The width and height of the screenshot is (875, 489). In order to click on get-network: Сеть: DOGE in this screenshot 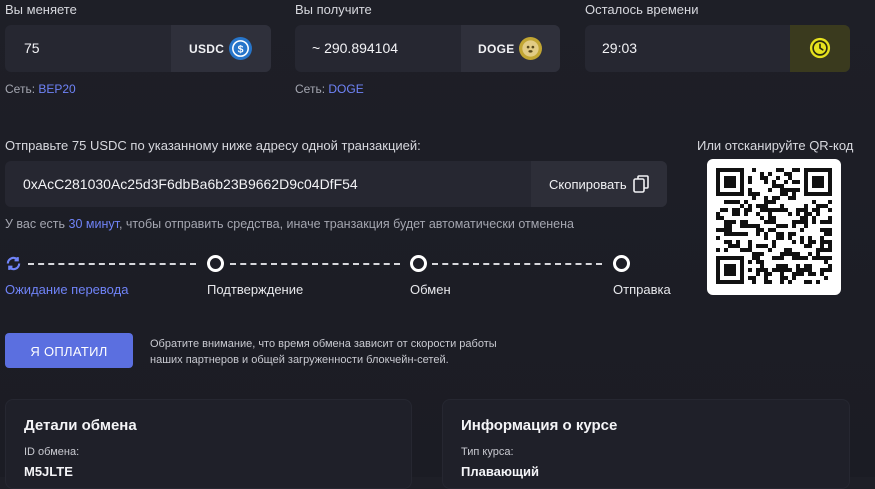, I will do `click(329, 89)`.